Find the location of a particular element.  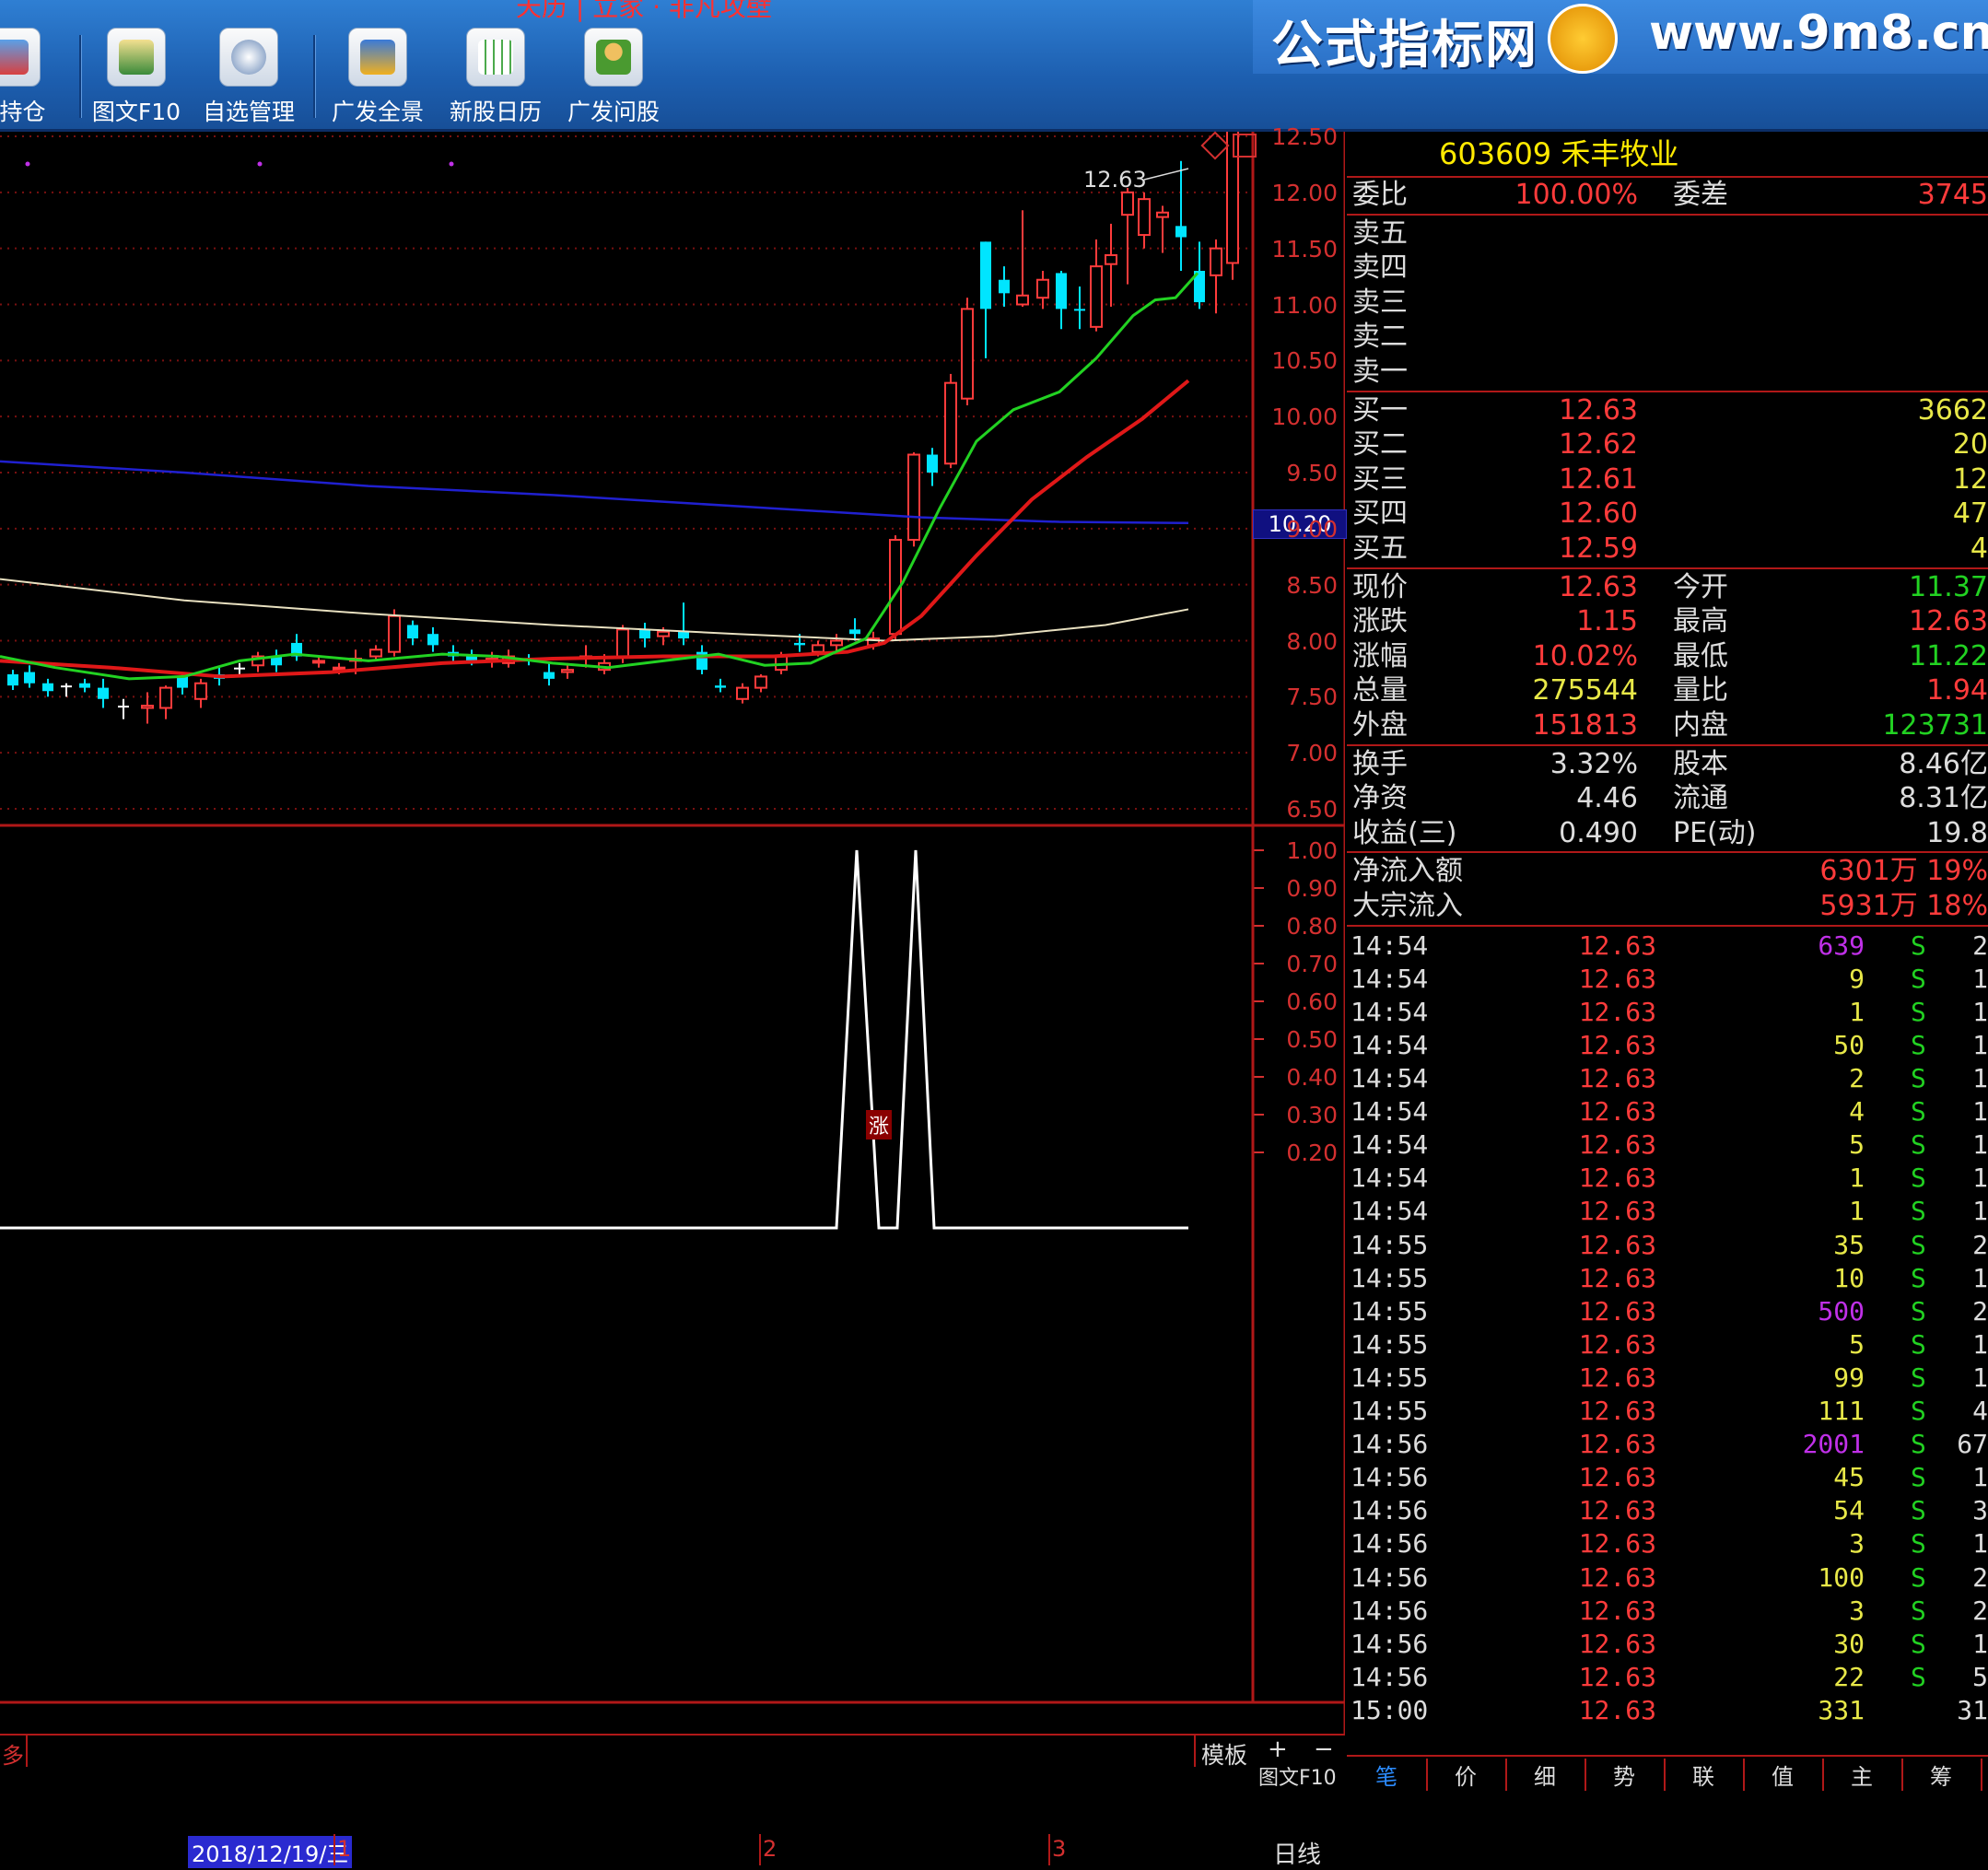

tick-row: 14:54 12.63 9 S 1 is located at coordinates (1667, 979).